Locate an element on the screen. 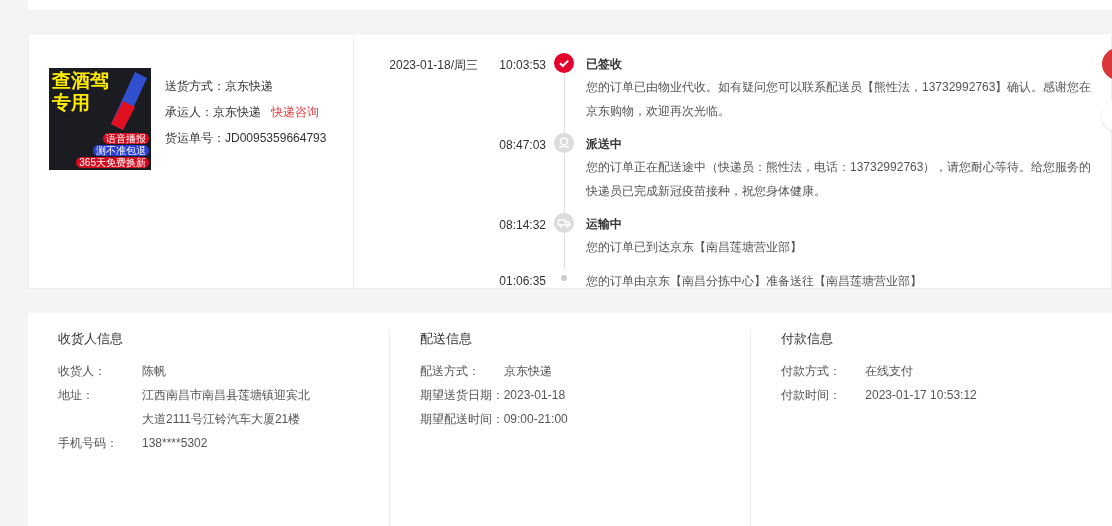 Image resolution: width=1112 pixels, height=526 pixels. info-label: 地址： is located at coordinates (76, 395).